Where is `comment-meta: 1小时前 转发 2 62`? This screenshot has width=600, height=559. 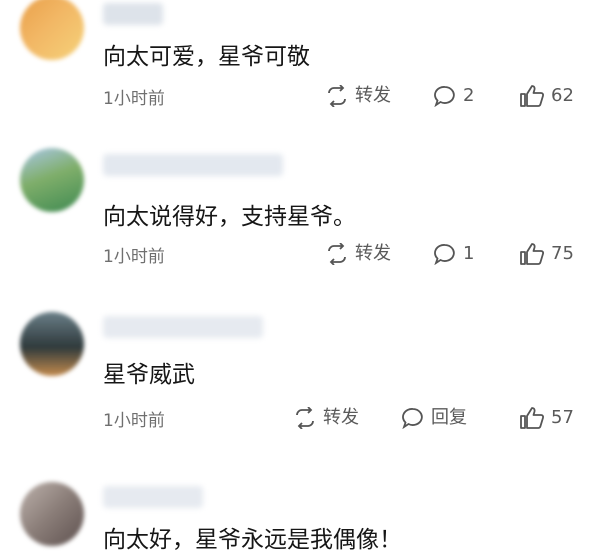
comment-meta: 1小时前 转发 2 62 is located at coordinates (341, 96).